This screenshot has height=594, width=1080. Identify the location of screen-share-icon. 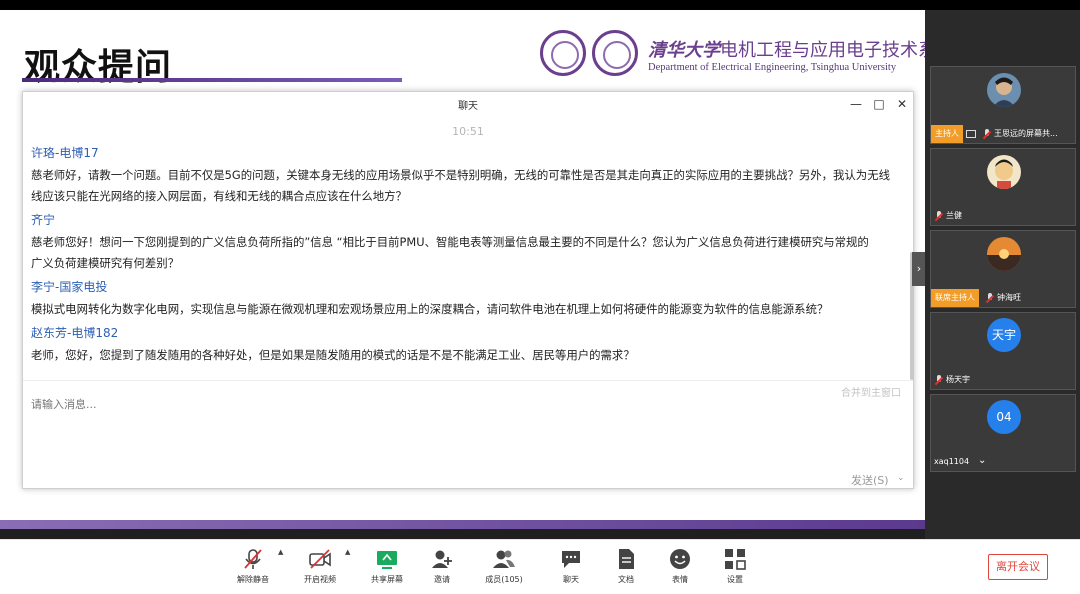
(971, 133).